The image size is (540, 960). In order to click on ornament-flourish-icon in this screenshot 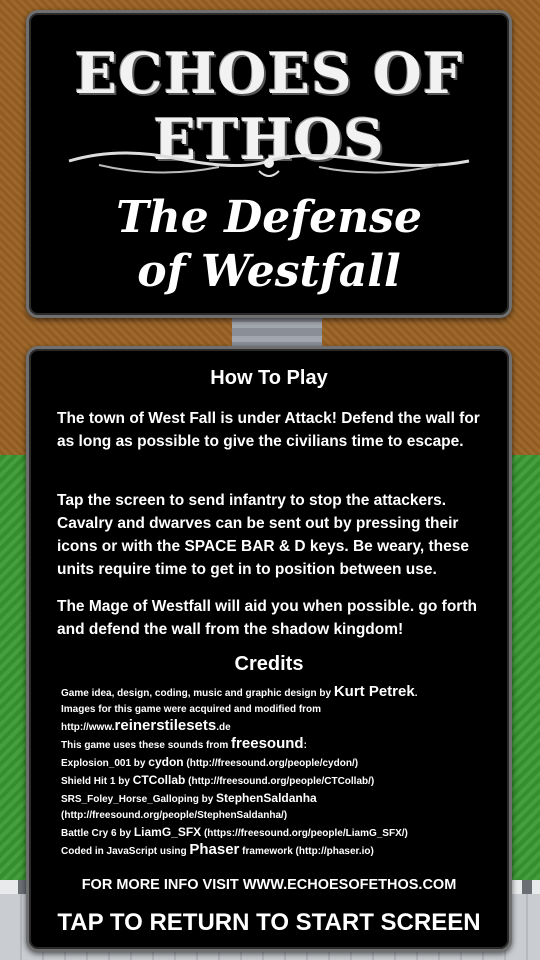, I will do `click(269, 164)`.